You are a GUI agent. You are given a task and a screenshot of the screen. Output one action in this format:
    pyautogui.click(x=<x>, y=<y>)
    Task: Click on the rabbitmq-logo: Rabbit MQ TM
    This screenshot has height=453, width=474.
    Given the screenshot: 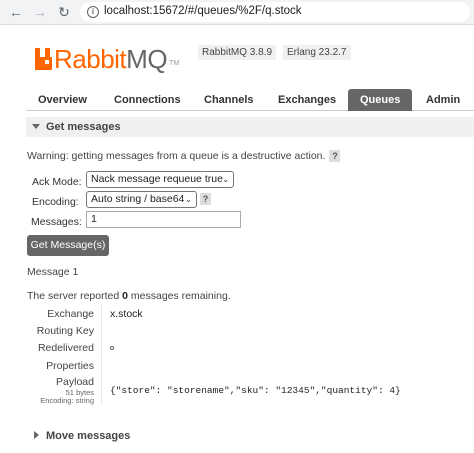 What is the action you would take?
    pyautogui.click(x=107, y=59)
    